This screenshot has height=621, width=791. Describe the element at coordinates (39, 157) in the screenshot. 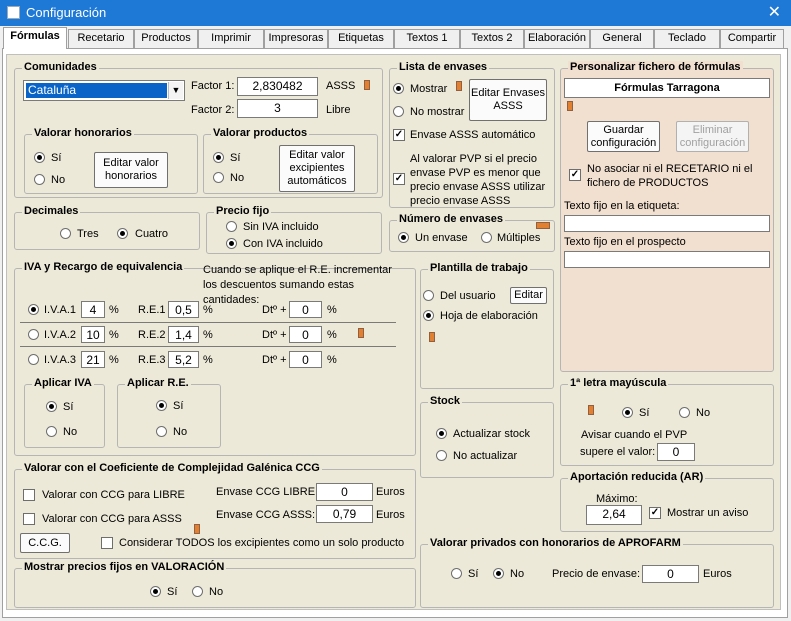

I see `honorarios-si-radio` at that location.